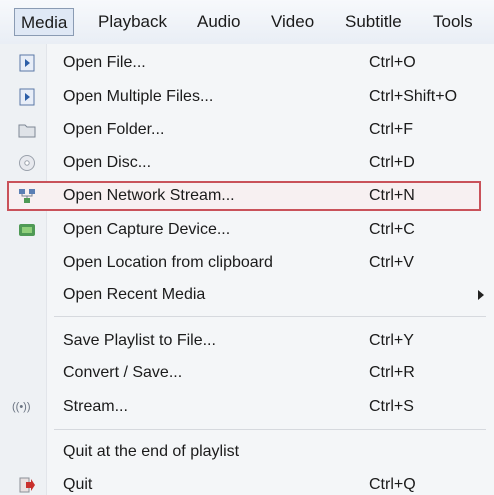  What do you see at coordinates (247, 63) in the screenshot?
I see `menu-item-open-file: Open File... Ctrl+O` at bounding box center [247, 63].